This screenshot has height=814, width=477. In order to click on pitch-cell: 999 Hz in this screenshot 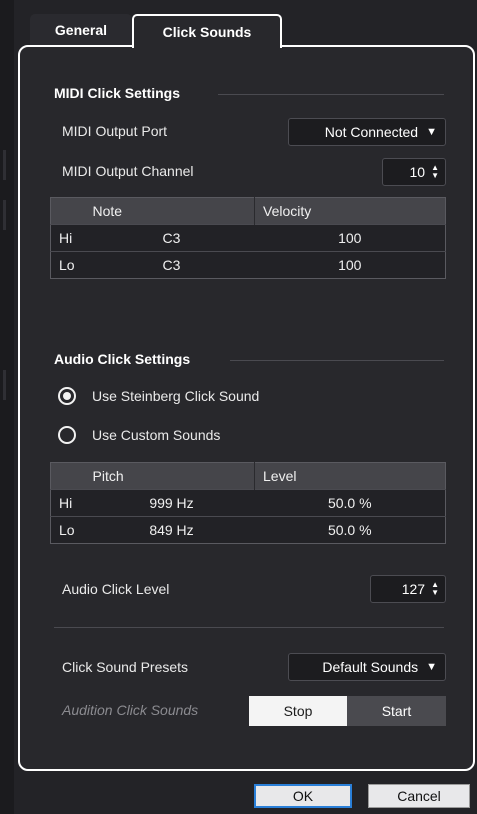, I will do `click(171, 503)`.